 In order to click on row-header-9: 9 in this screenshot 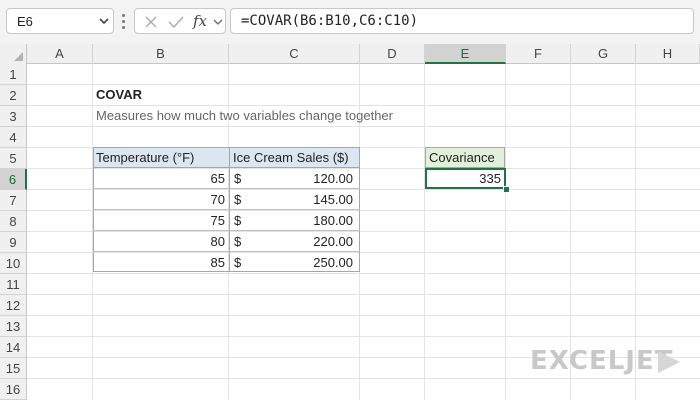, I will do `click(13, 242)`.